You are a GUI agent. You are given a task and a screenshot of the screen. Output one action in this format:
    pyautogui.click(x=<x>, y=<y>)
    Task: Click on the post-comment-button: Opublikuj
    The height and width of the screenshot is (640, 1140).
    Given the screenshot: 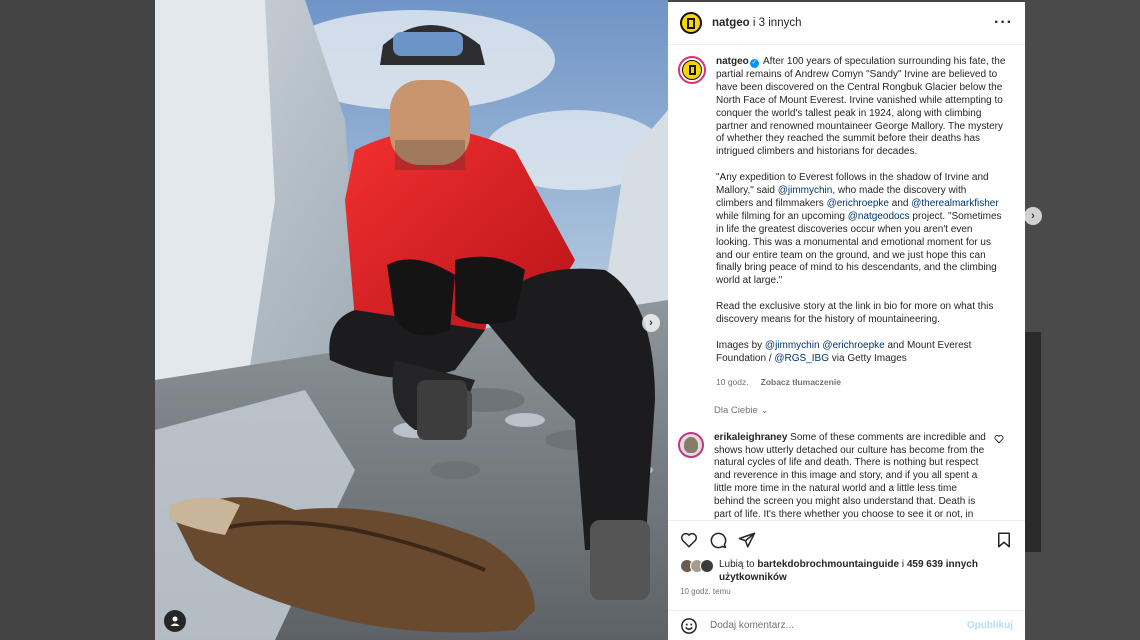 What is the action you would take?
    pyautogui.click(x=990, y=625)
    